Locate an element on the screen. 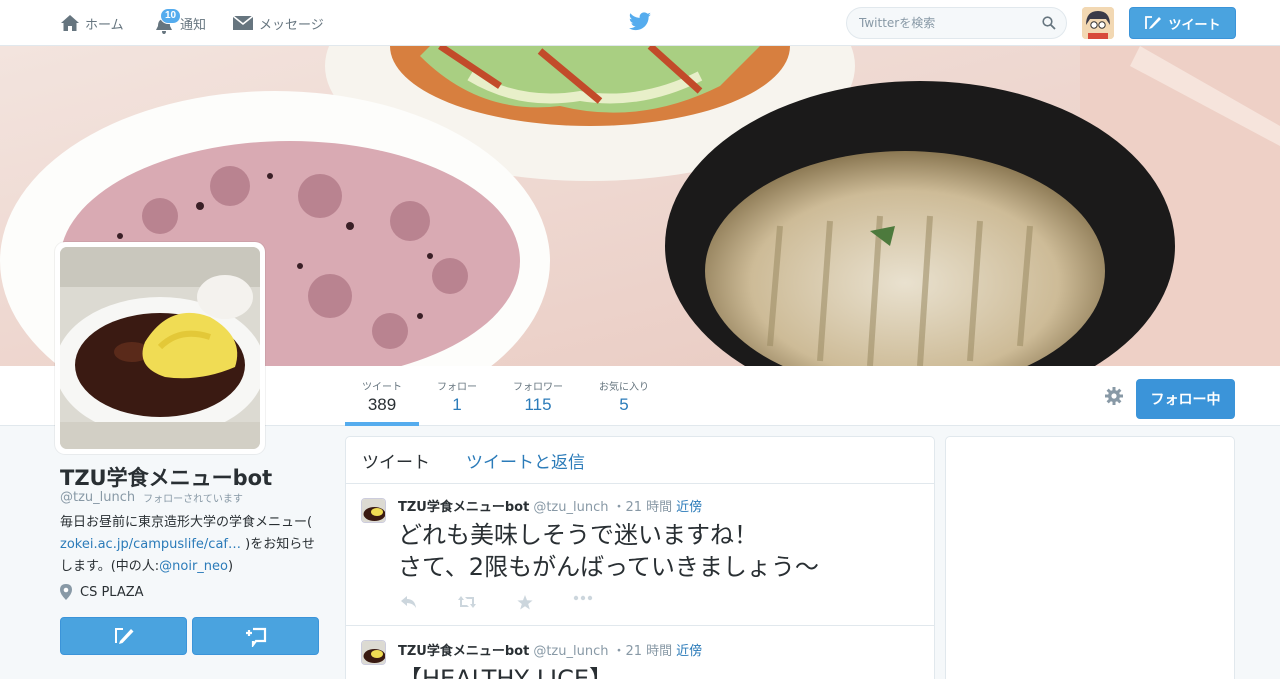 This screenshot has width=1280, height=679. search-input is located at coordinates (950, 23).